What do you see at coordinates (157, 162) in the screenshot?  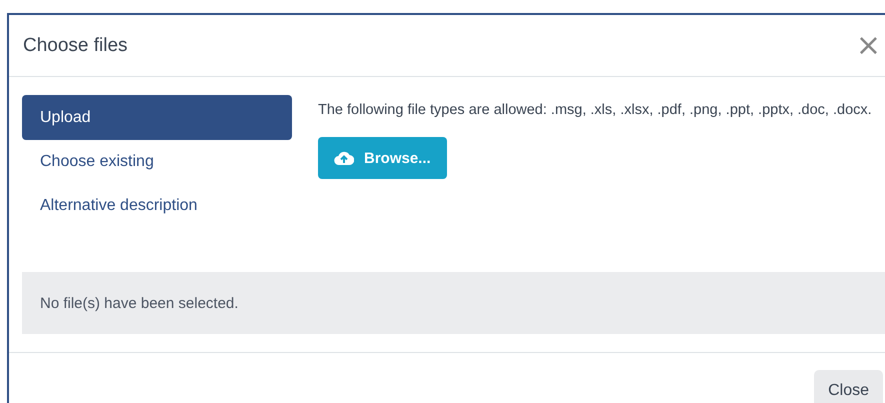 I see `tab: Choose existing` at bounding box center [157, 162].